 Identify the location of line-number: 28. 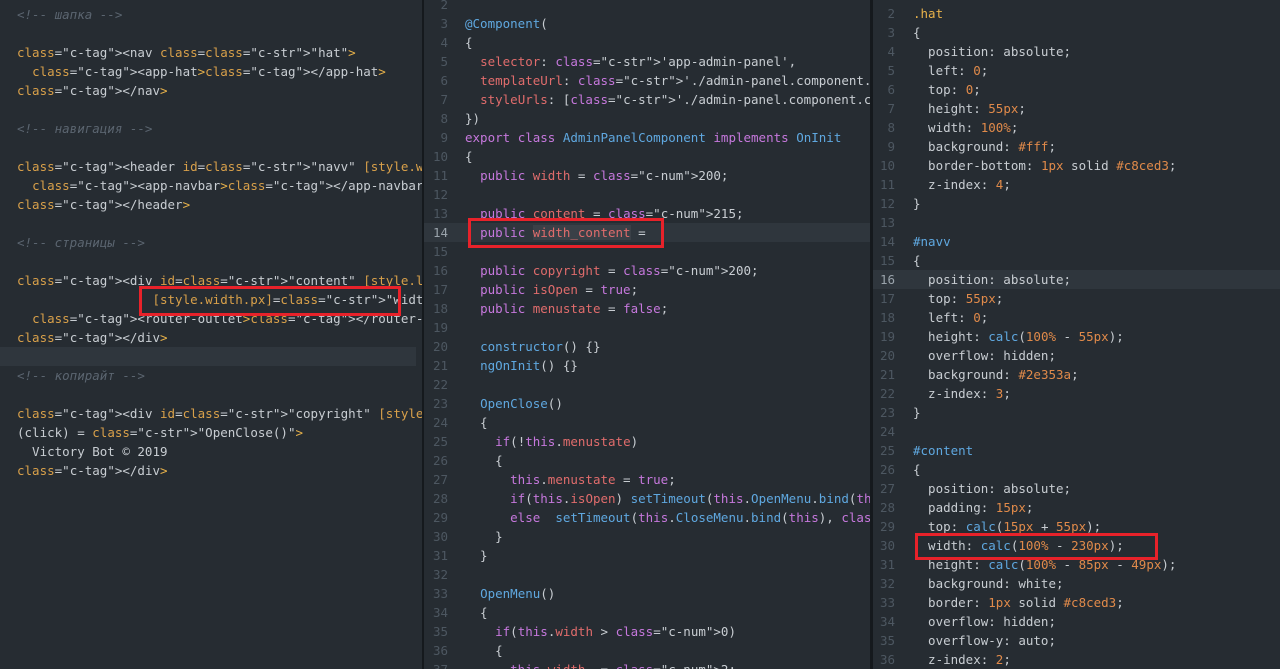
(887, 507).